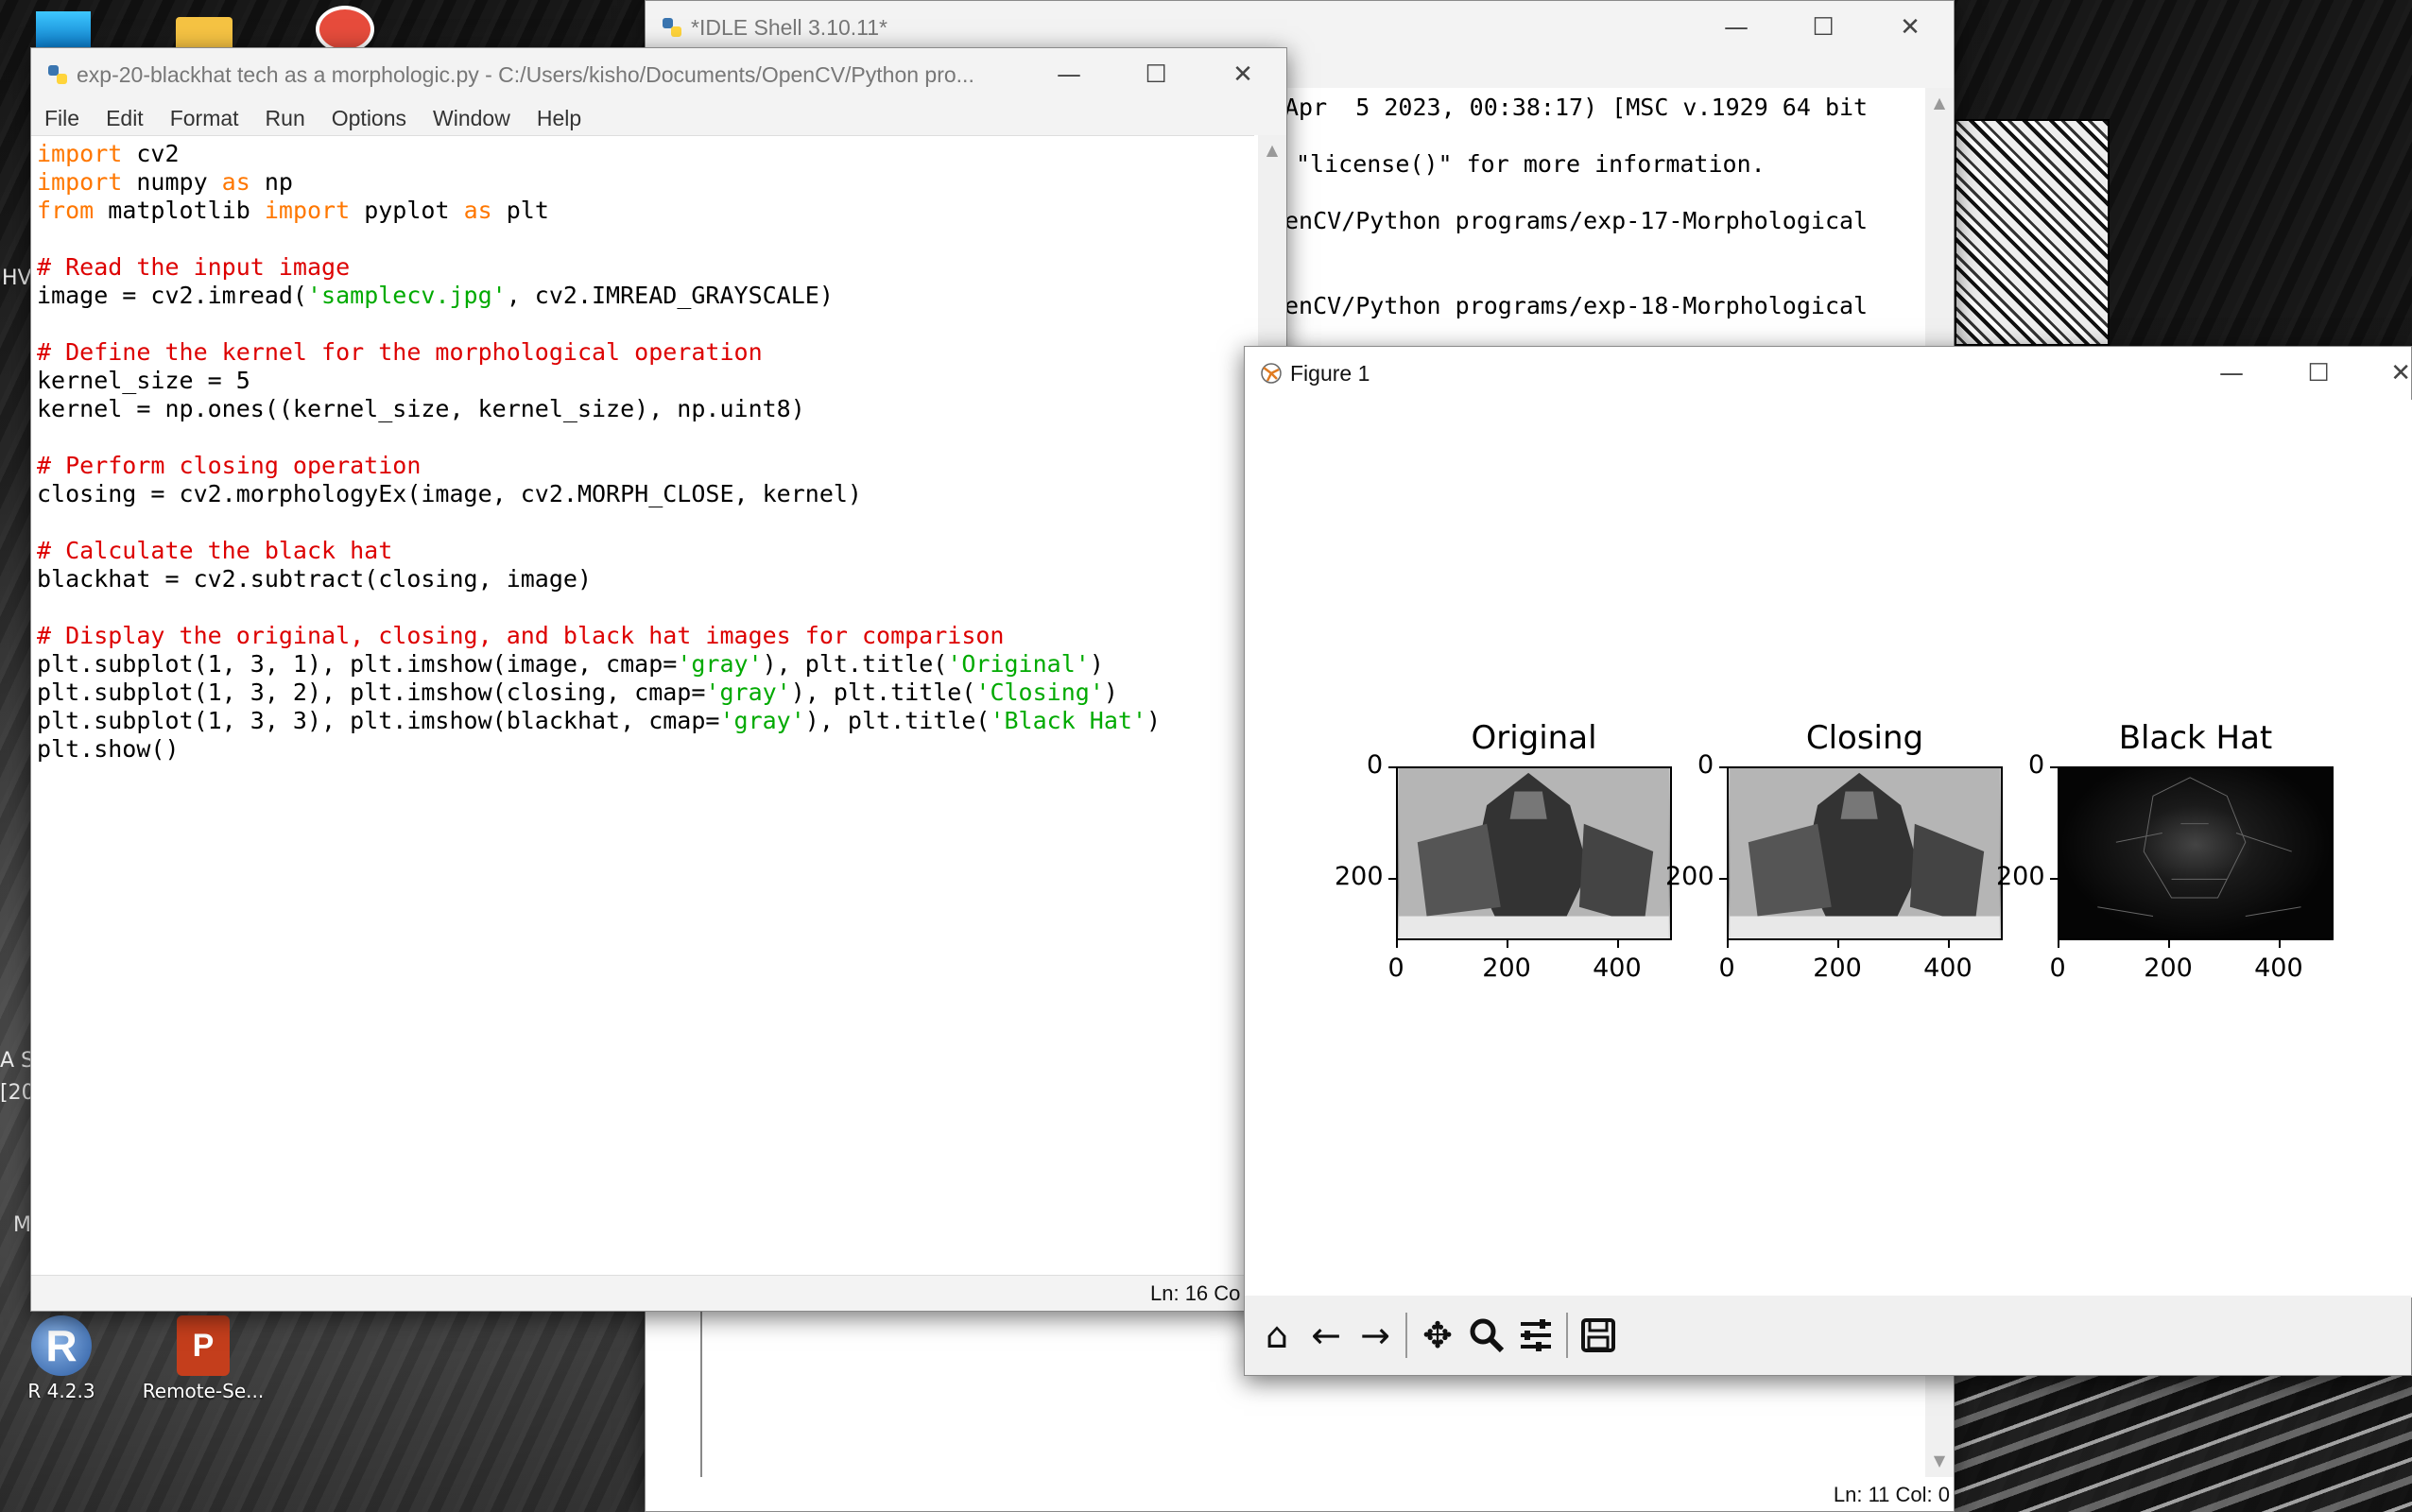 The image size is (2412, 1512). Describe the element at coordinates (1300, 27) in the screenshot. I see `shell-titlebar: *IDLE Shell 3.10.11* — ☐ ✕` at that location.